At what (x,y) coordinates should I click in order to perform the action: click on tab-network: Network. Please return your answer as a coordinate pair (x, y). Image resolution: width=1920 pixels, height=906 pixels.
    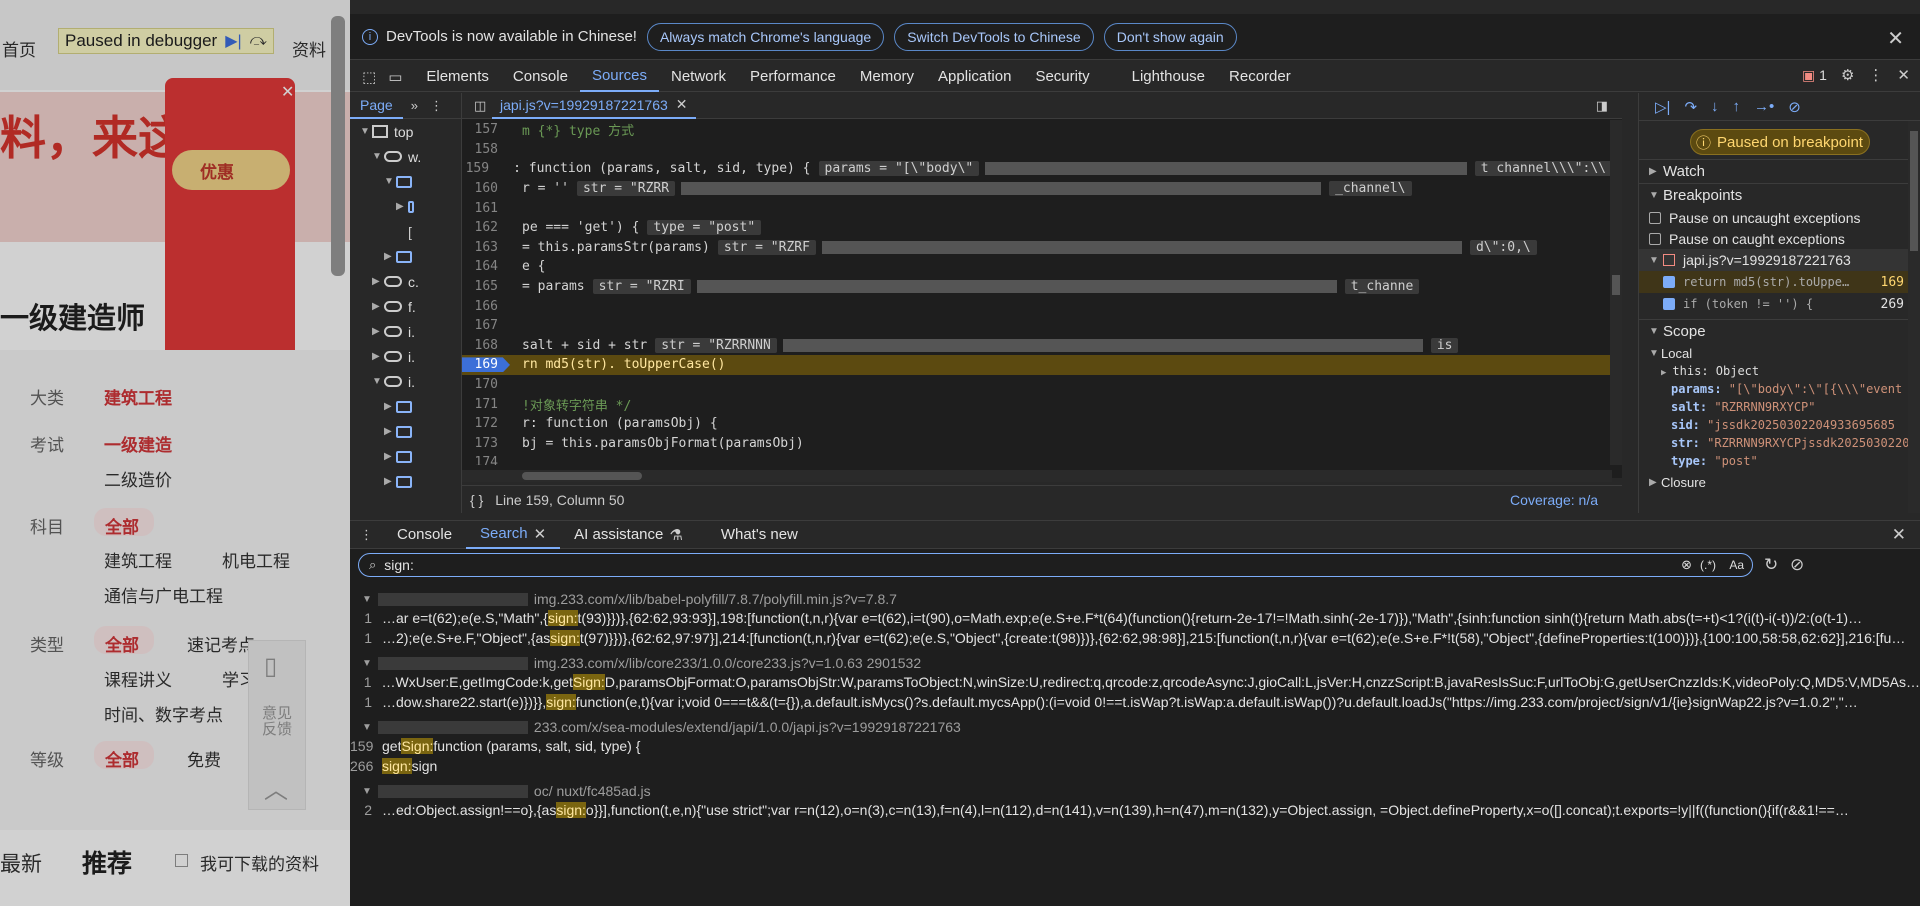
    Looking at the image, I should click on (698, 77).